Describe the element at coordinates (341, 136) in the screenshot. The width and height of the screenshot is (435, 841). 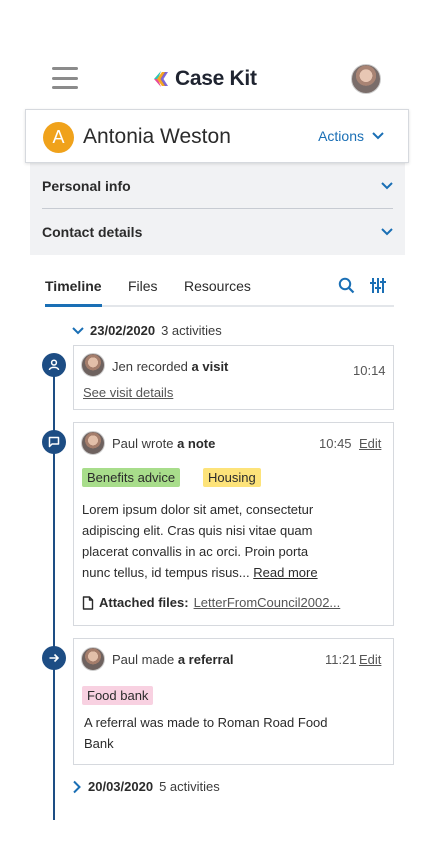
I see `actions-label: Actions` at that location.